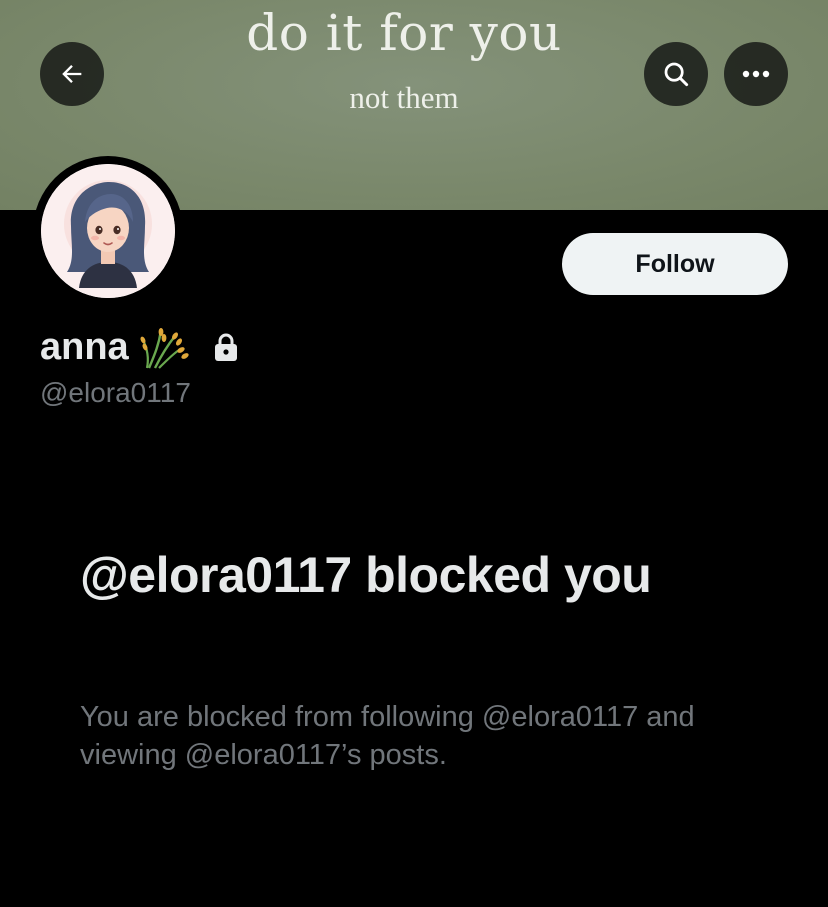  What do you see at coordinates (164, 348) in the screenshot?
I see `sheaf-of-rice-icon` at bounding box center [164, 348].